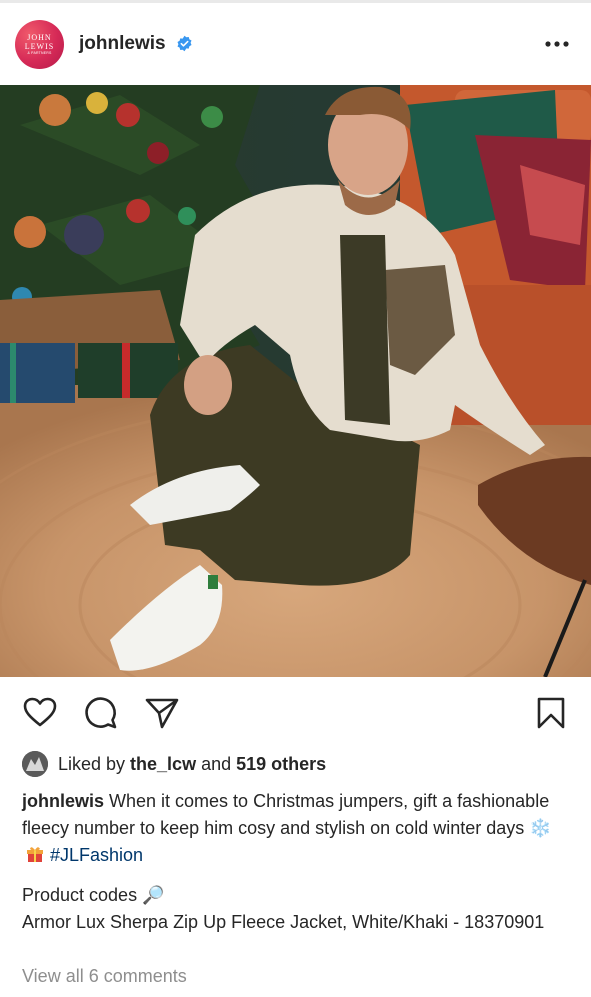  What do you see at coordinates (39, 53) in the screenshot?
I see `avatar-text-line-3: & PARTNERS` at bounding box center [39, 53].